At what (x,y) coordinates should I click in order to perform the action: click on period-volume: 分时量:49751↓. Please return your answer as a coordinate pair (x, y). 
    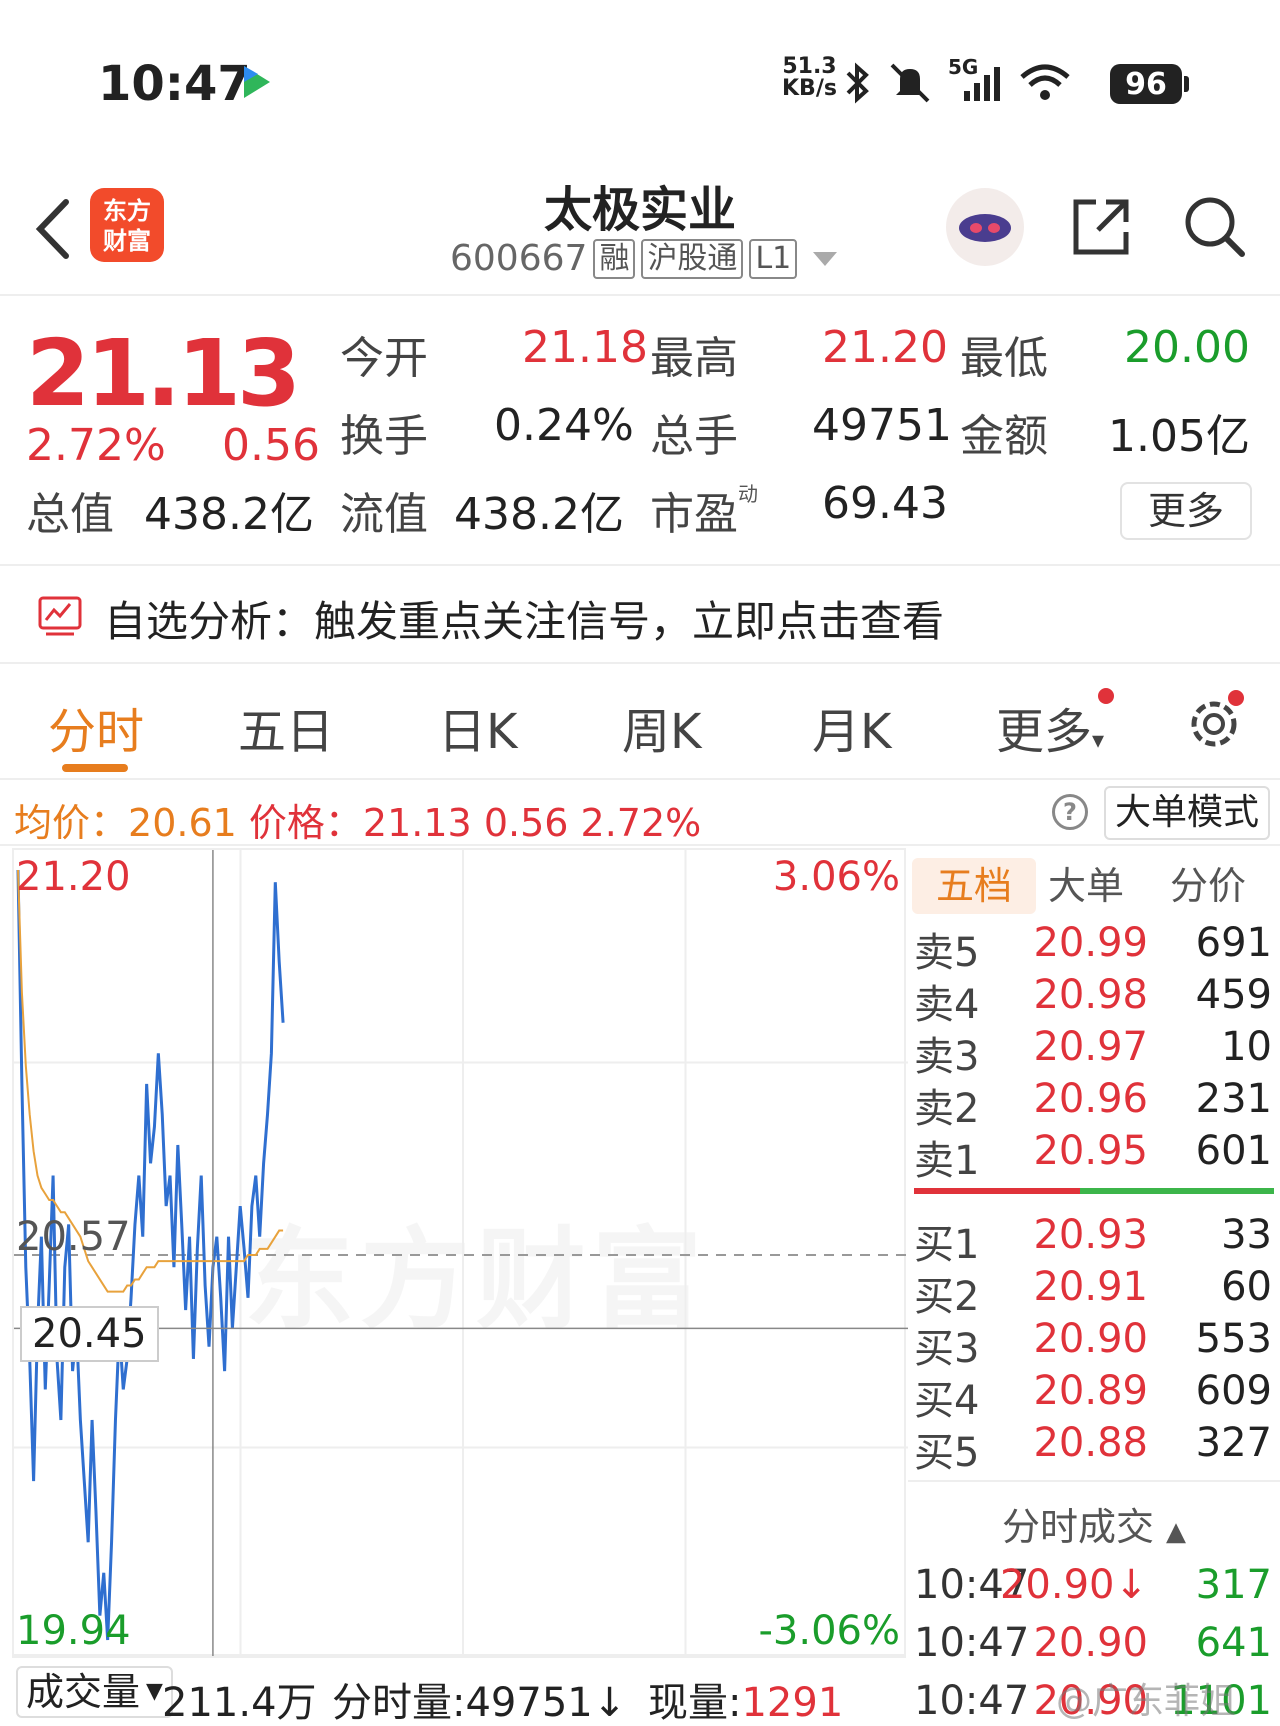
    Looking at the image, I should click on (479, 1703).